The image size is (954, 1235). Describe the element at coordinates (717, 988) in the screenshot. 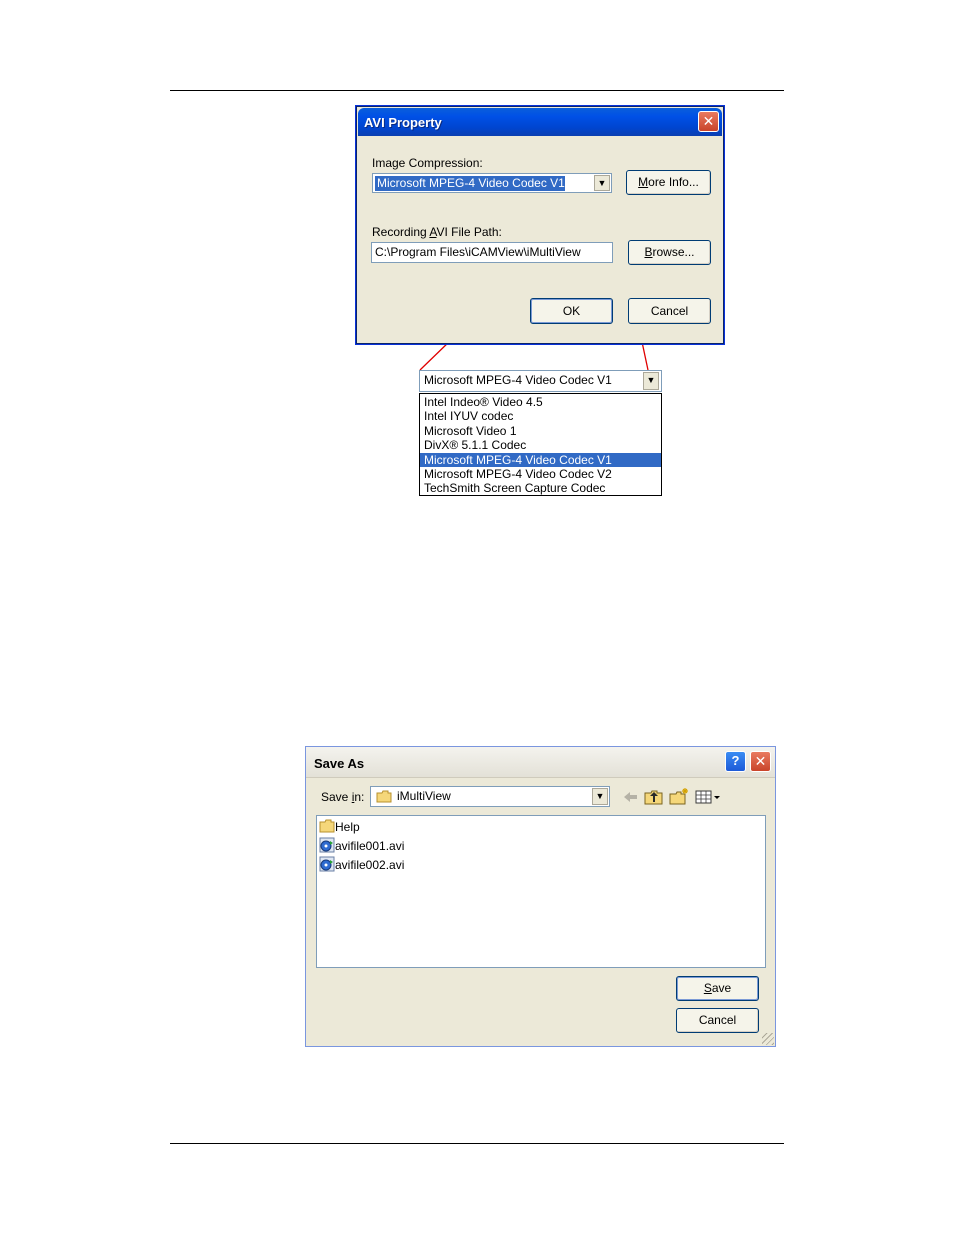

I see `save-button: Save` at that location.